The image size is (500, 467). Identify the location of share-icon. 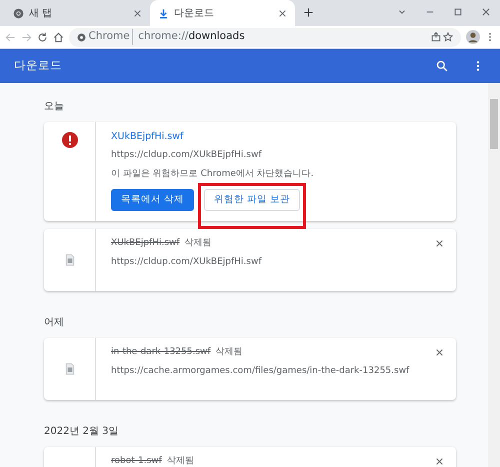
(435, 37).